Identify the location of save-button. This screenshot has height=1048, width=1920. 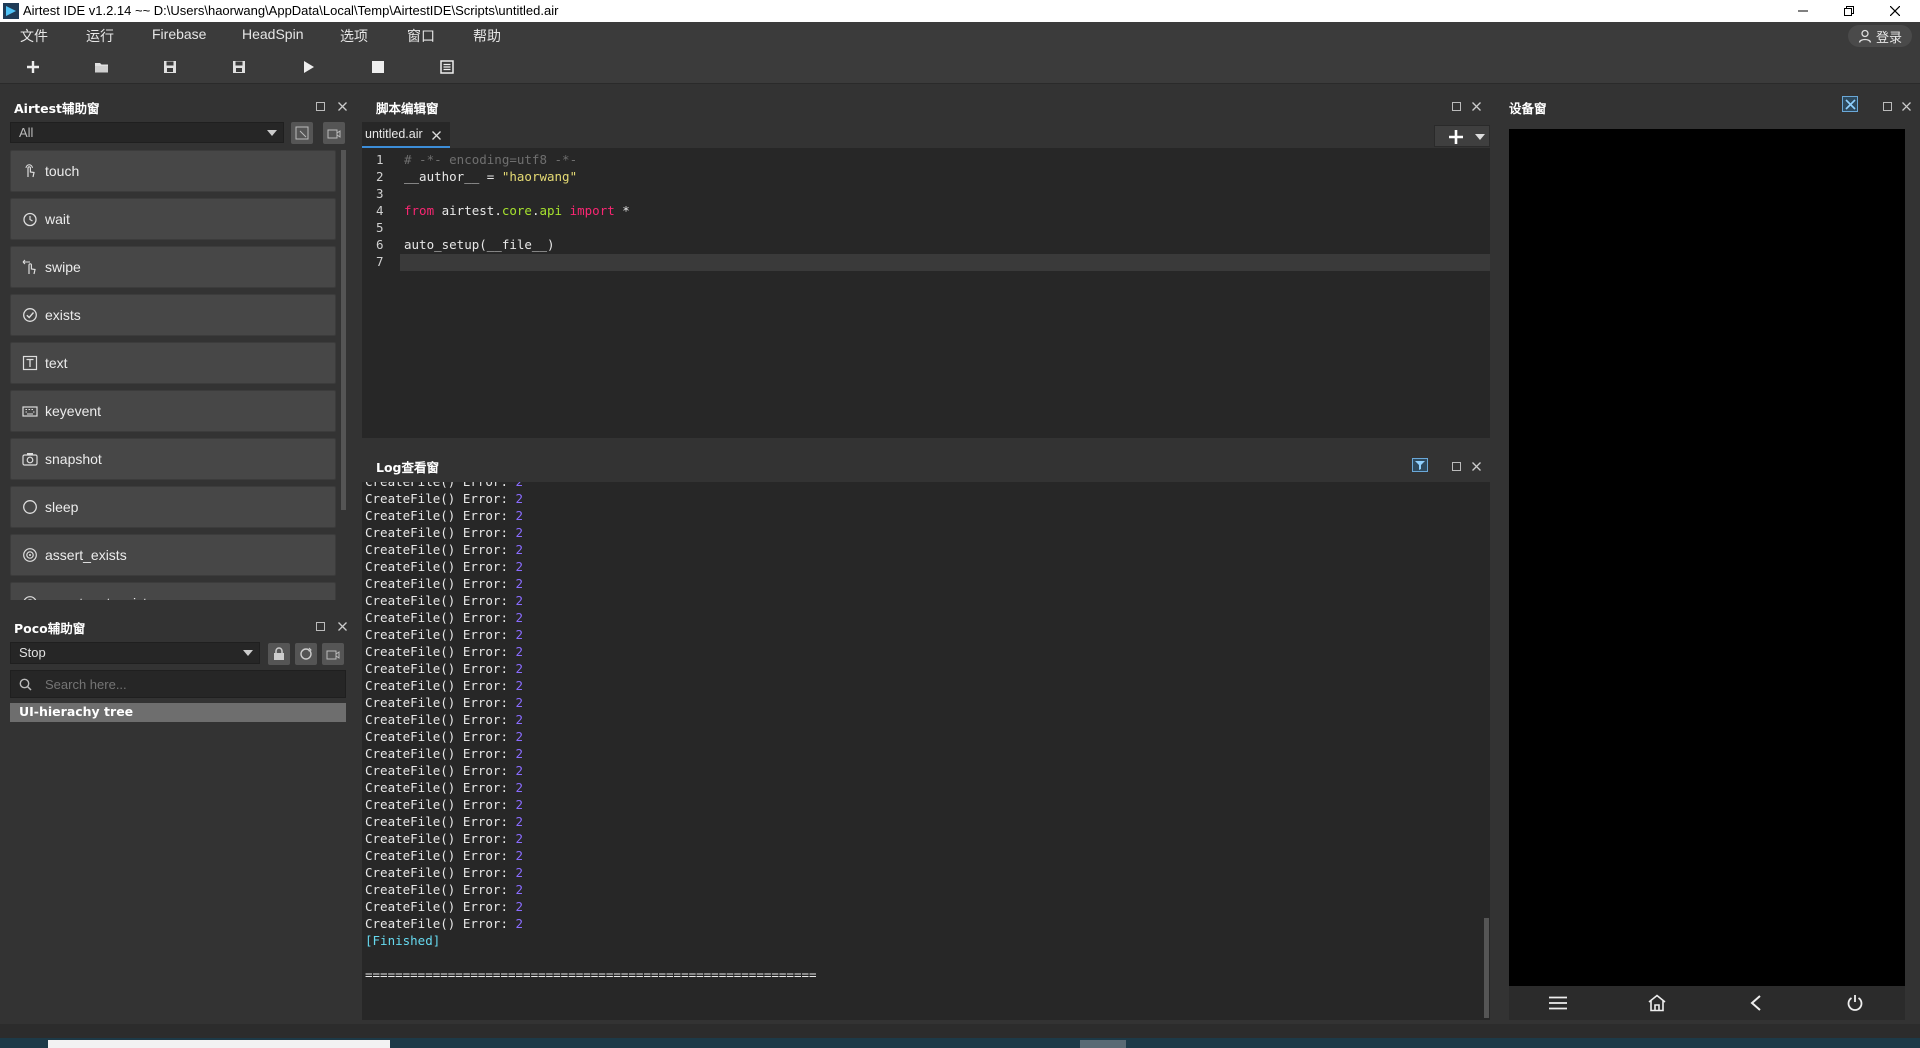
(170, 67).